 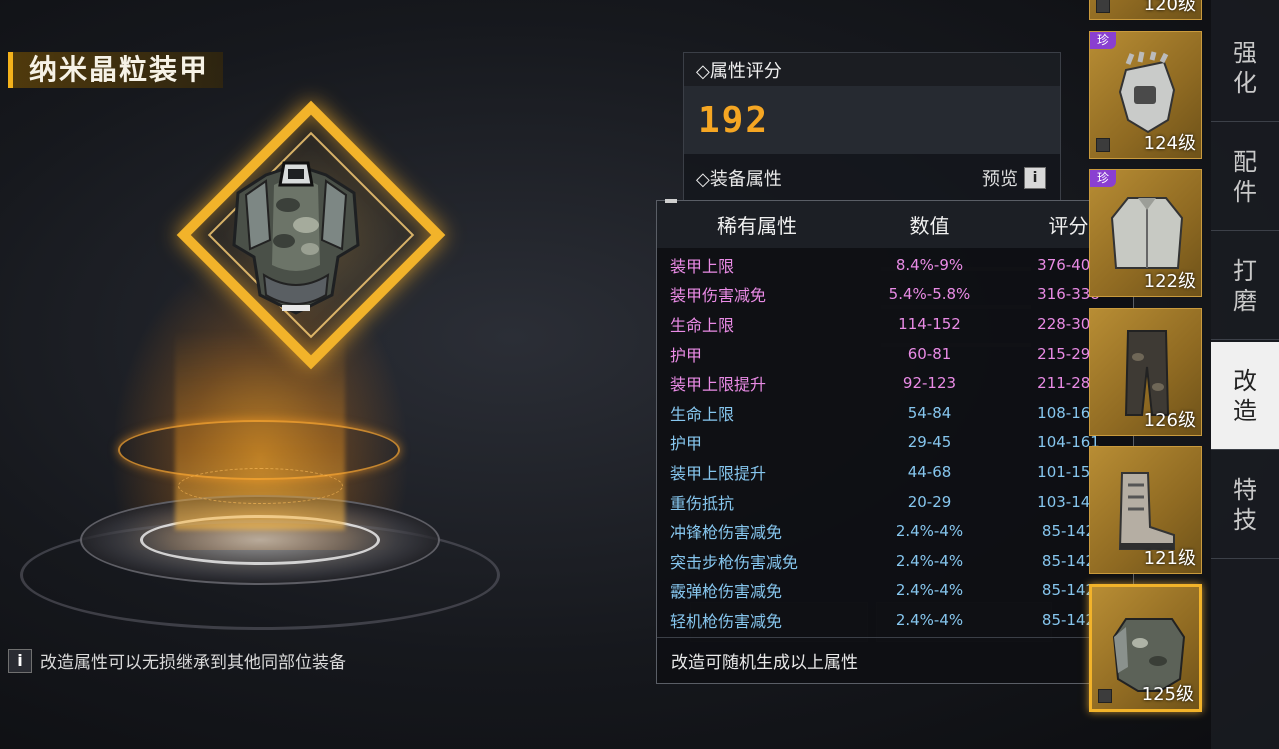 What do you see at coordinates (726, 592) in the screenshot?
I see `rare-attr-name: 霰弹枪伤害减免` at bounding box center [726, 592].